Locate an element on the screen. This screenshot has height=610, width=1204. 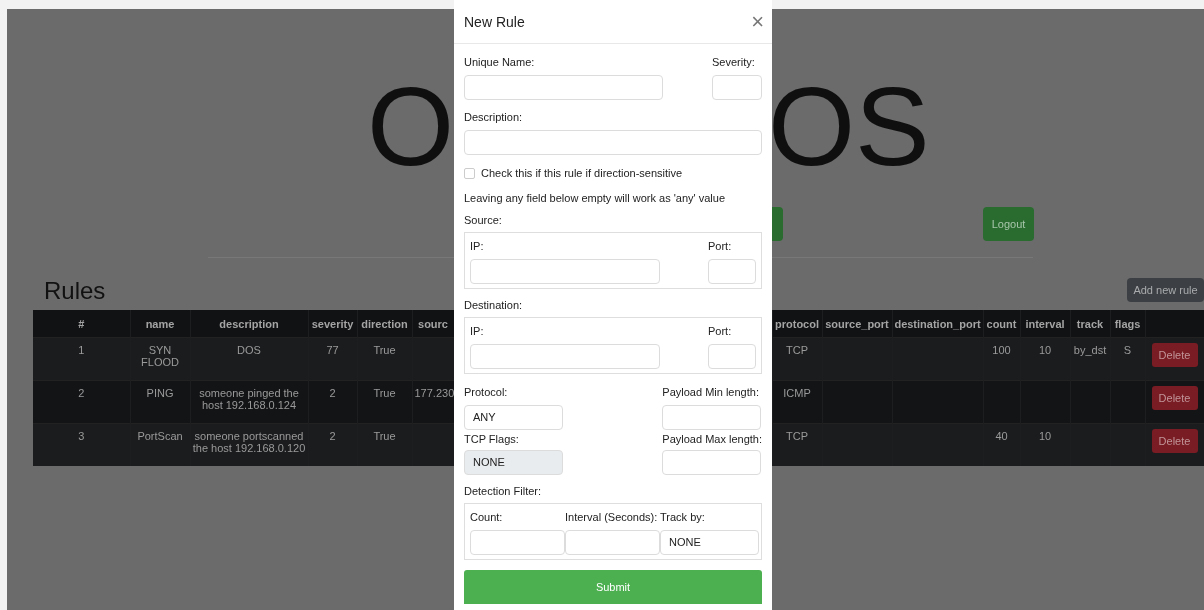
column-header: count is located at coordinates (1001, 323).